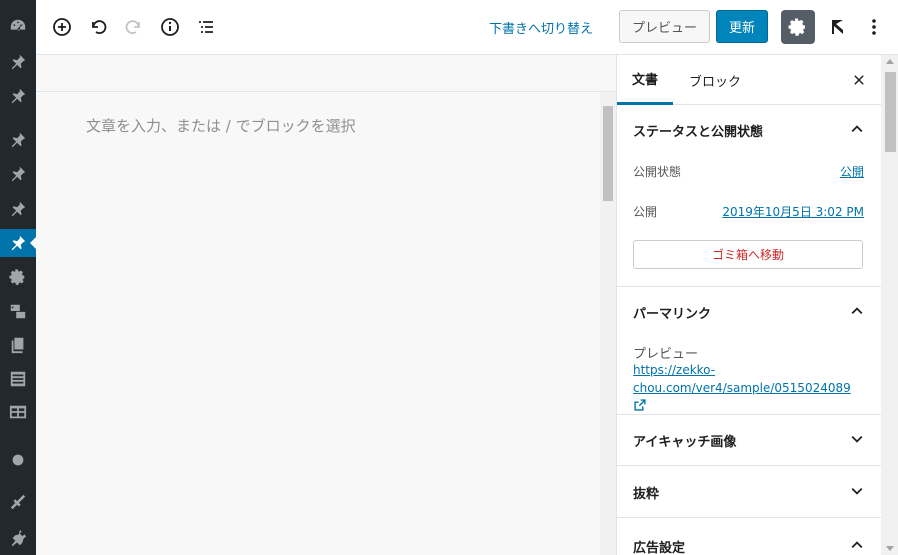 The height and width of the screenshot is (555, 898). Describe the element at coordinates (749, 546) in the screenshot. I see `panel-ad-settings-header: 広告設定` at that location.